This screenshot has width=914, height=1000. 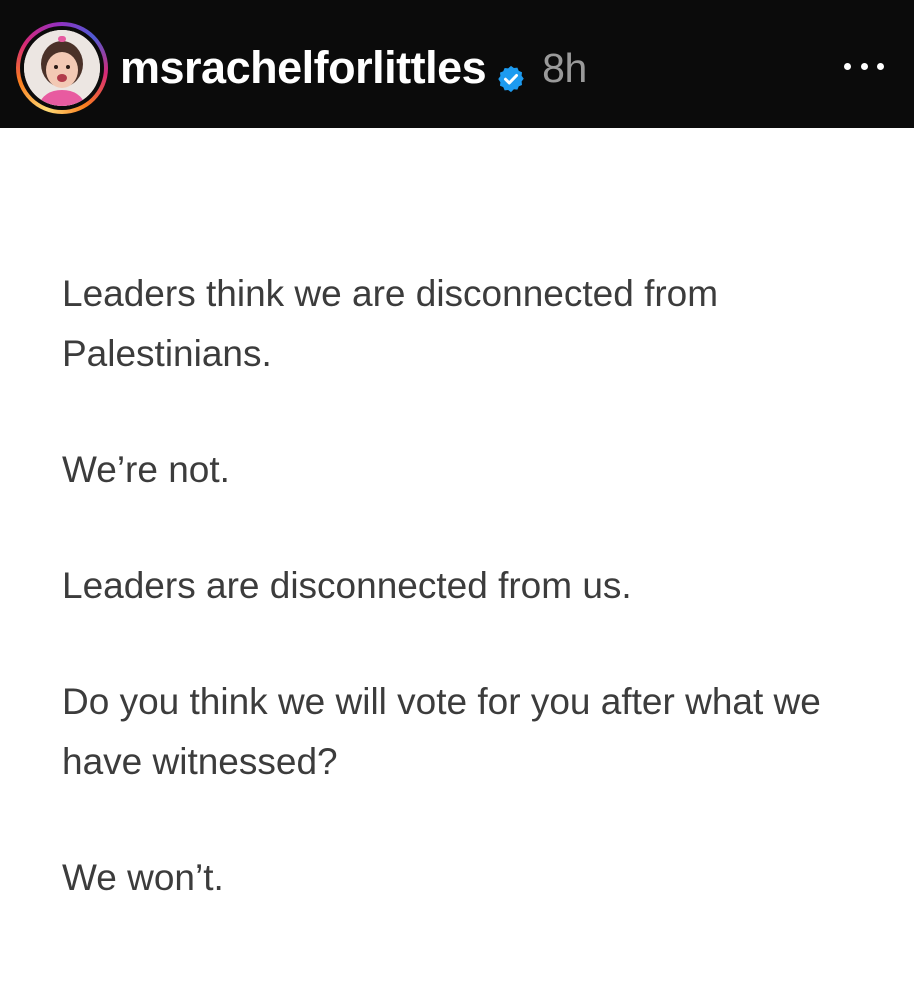 I want to click on username-link: msrachelforlittles, so click(x=303, y=68).